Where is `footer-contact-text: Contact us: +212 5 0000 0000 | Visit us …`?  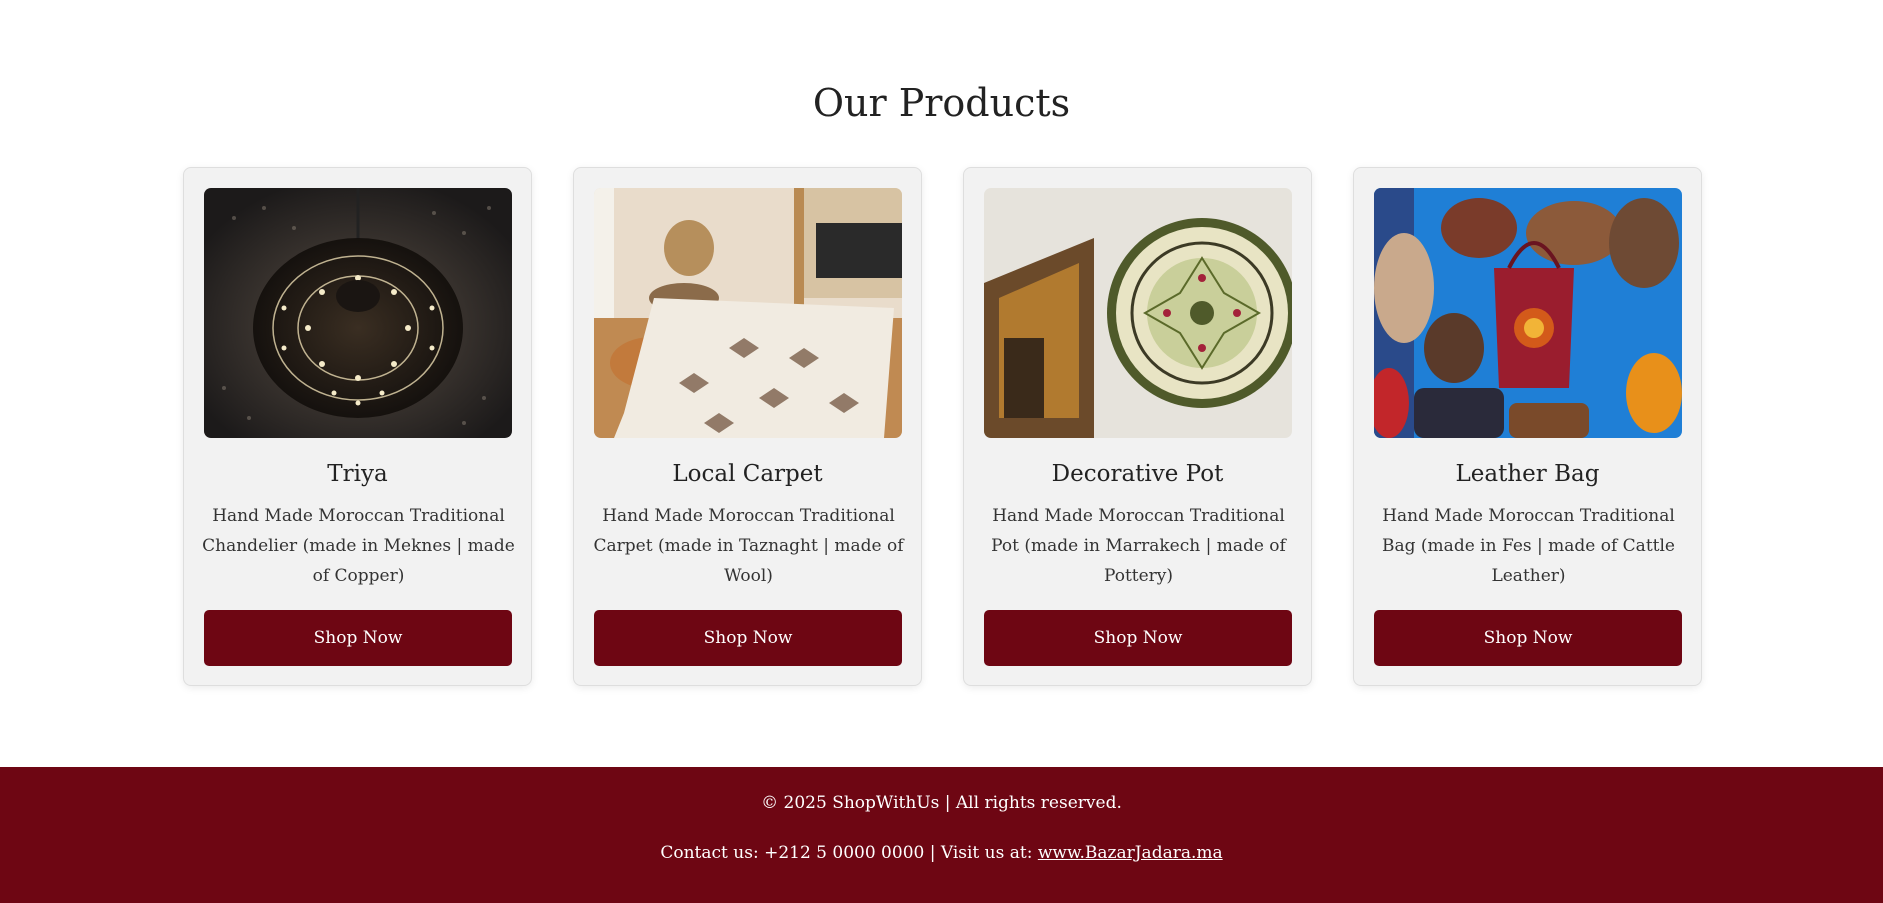
footer-contact-text: Contact us: +212 5 0000 0000 | Visit us … is located at coordinates (849, 853).